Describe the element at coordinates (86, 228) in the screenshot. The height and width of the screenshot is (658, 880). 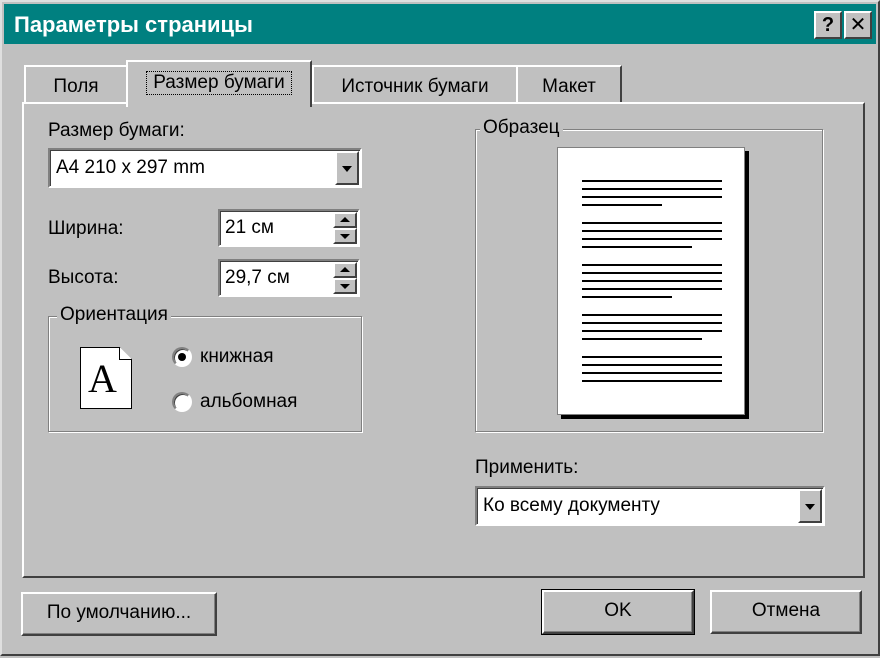
I see `width-label: Ширина:` at that location.